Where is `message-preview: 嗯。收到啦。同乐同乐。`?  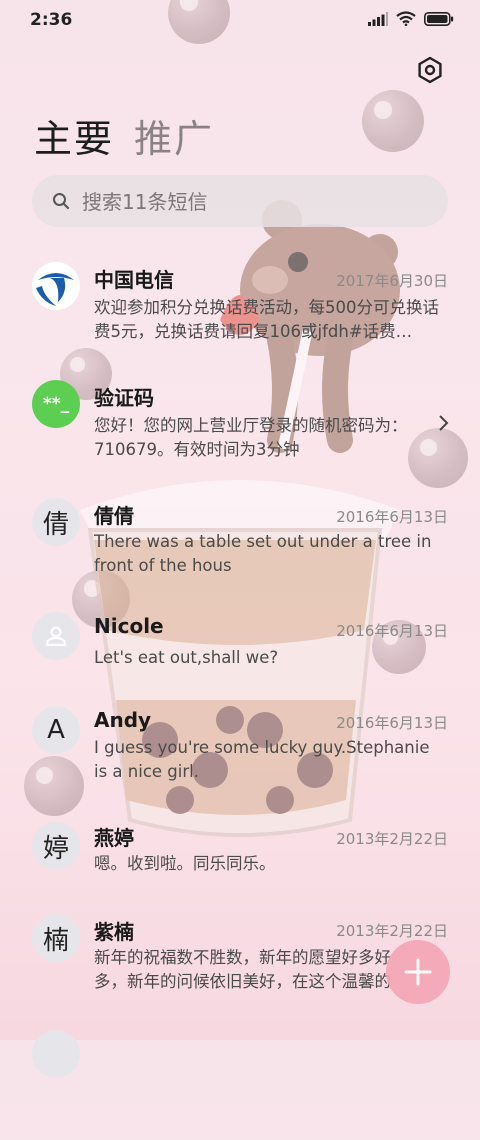 message-preview: 嗯。收到啦。同乐同乐。 is located at coordinates (185, 863).